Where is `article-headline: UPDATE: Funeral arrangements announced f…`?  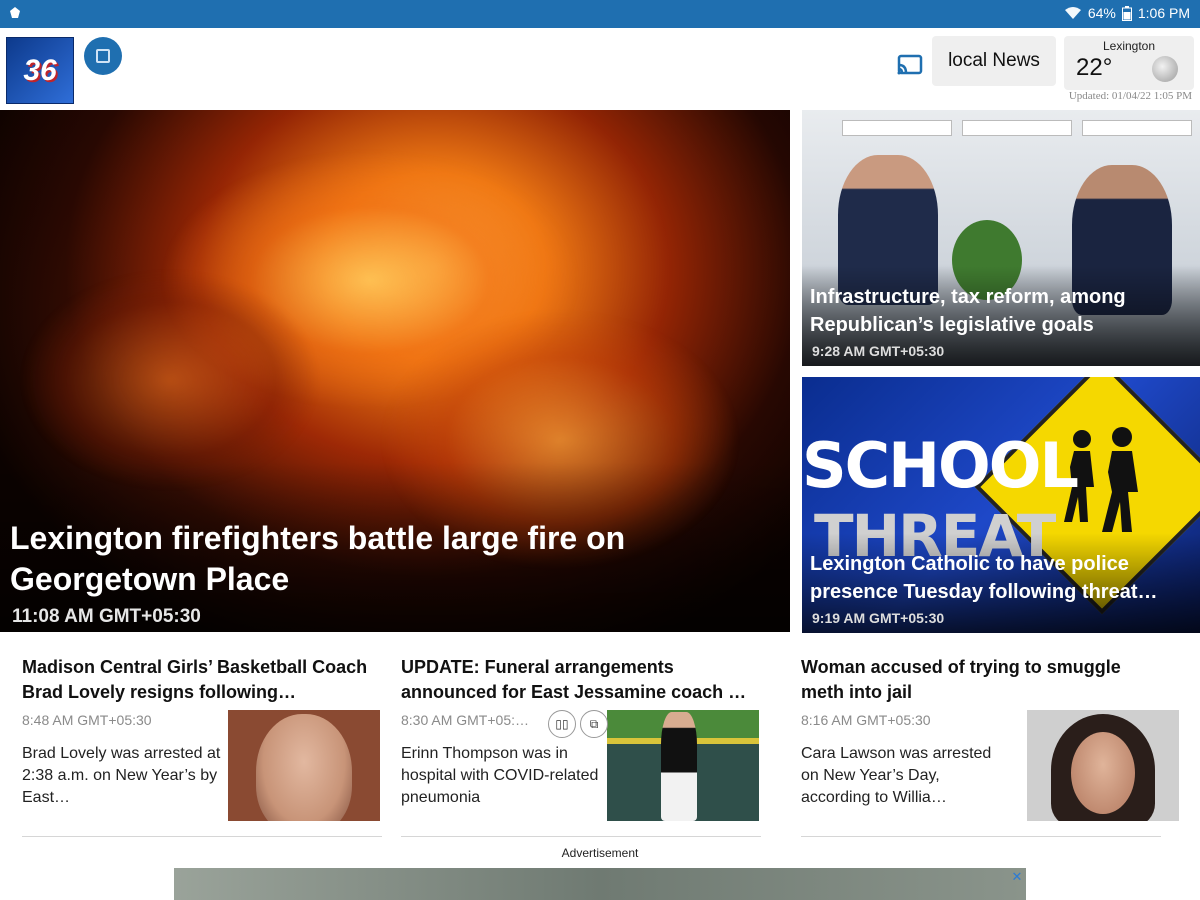
article-headline: UPDATE: Funeral arrangements announced f… is located at coordinates (581, 680).